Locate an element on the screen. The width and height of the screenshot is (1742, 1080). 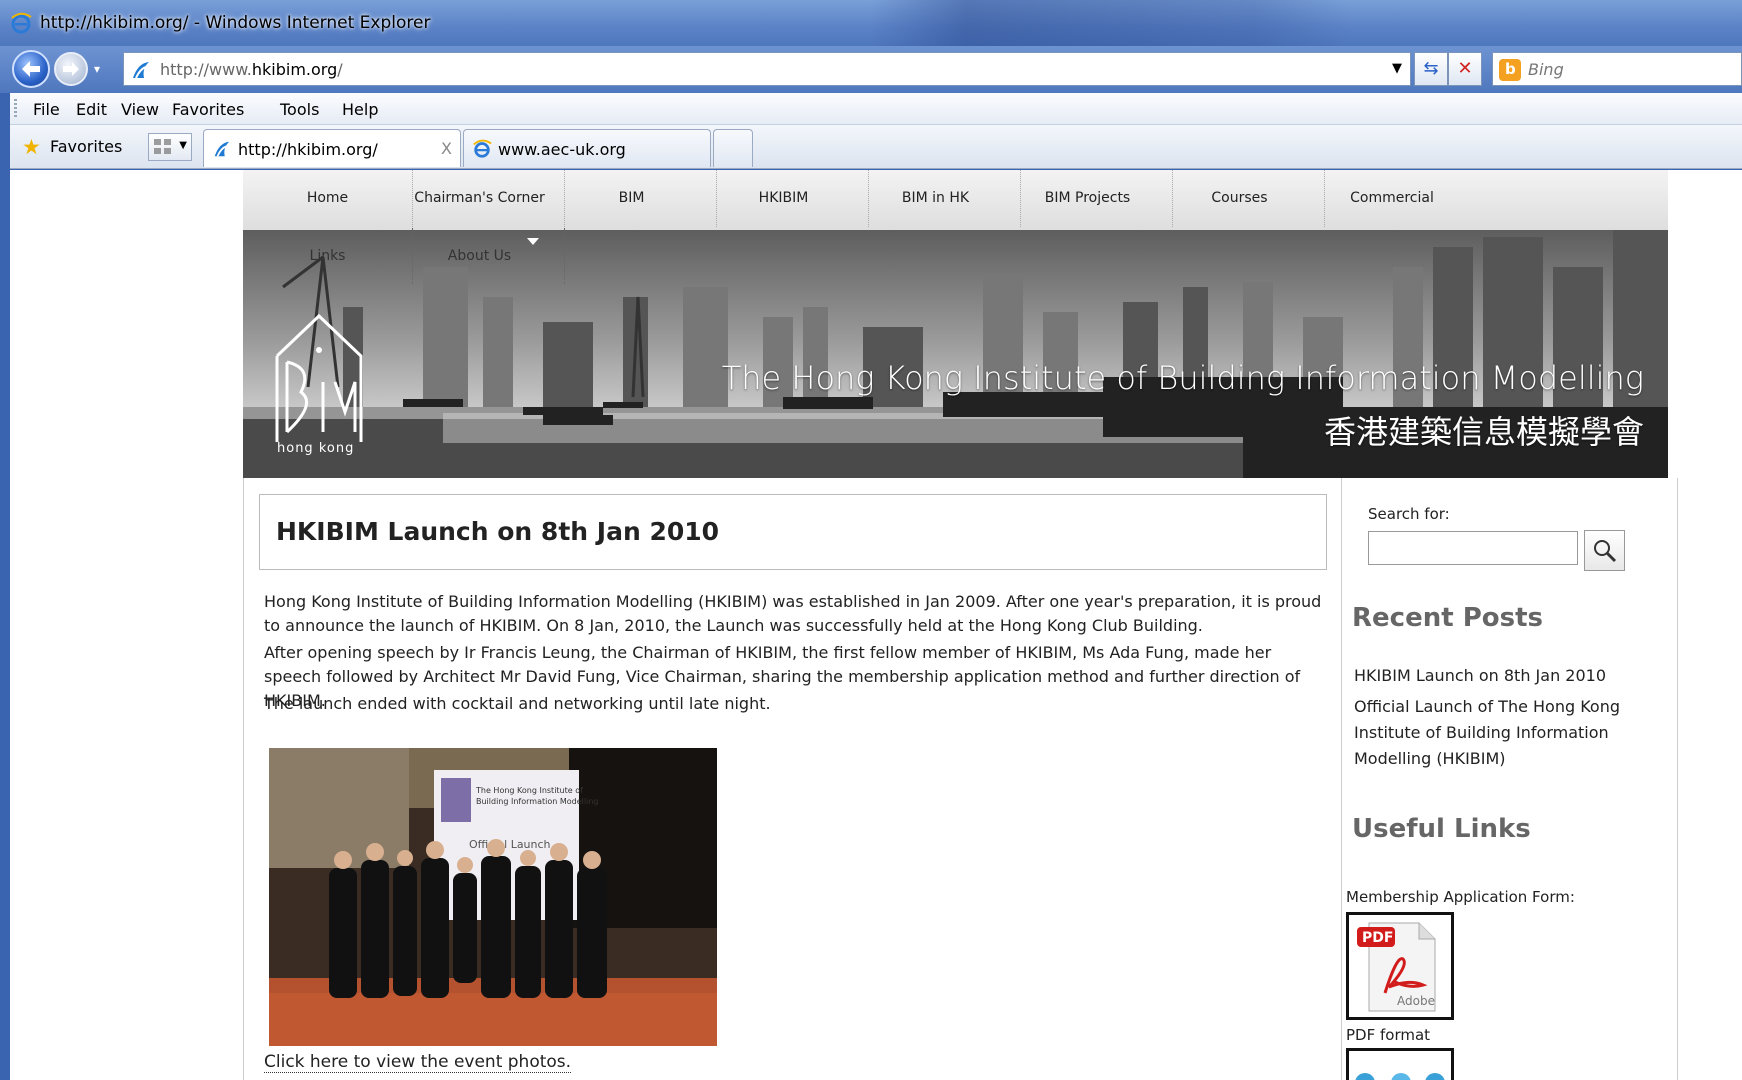
svg-text: The Hong Kong Institute of is located at coordinates (529, 790).